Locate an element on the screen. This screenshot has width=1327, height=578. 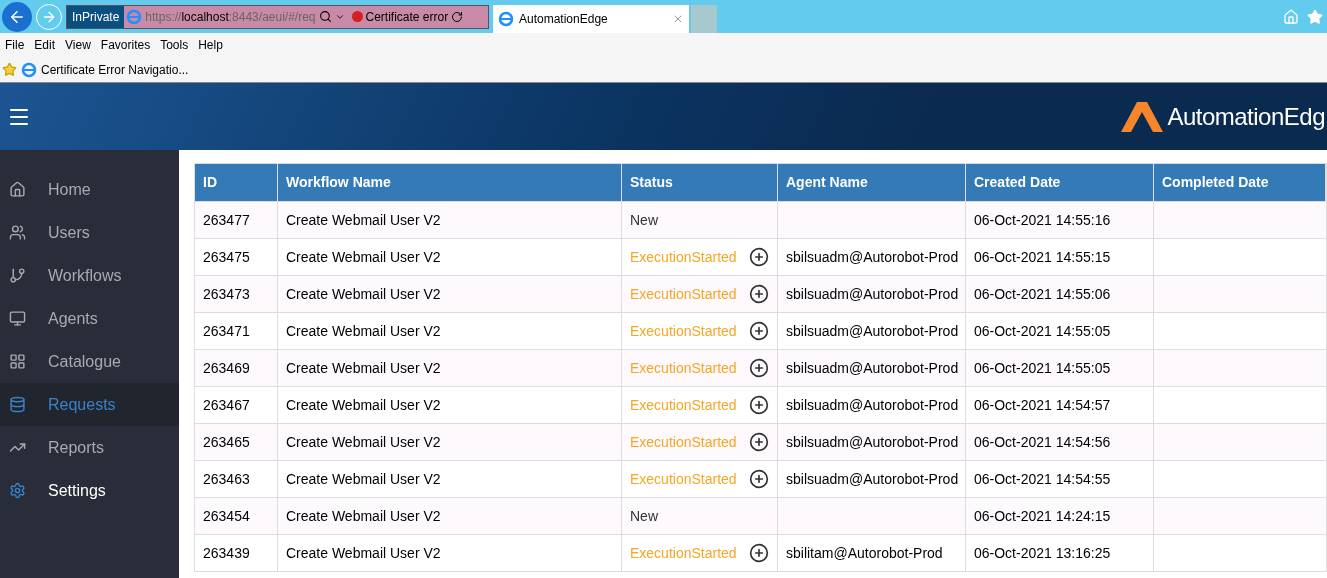
monitor-icon is located at coordinates (17, 318).